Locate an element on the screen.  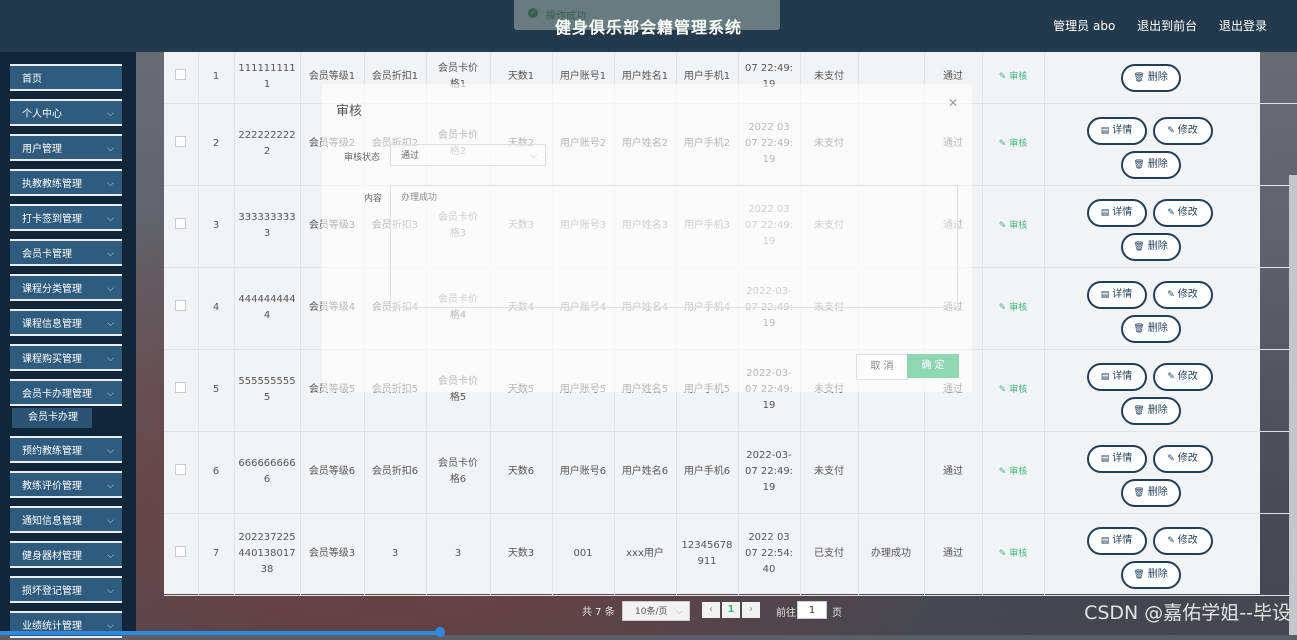
sidebar-item-course-purchase: 课程购买管理⌵ is located at coordinates (66, 357).